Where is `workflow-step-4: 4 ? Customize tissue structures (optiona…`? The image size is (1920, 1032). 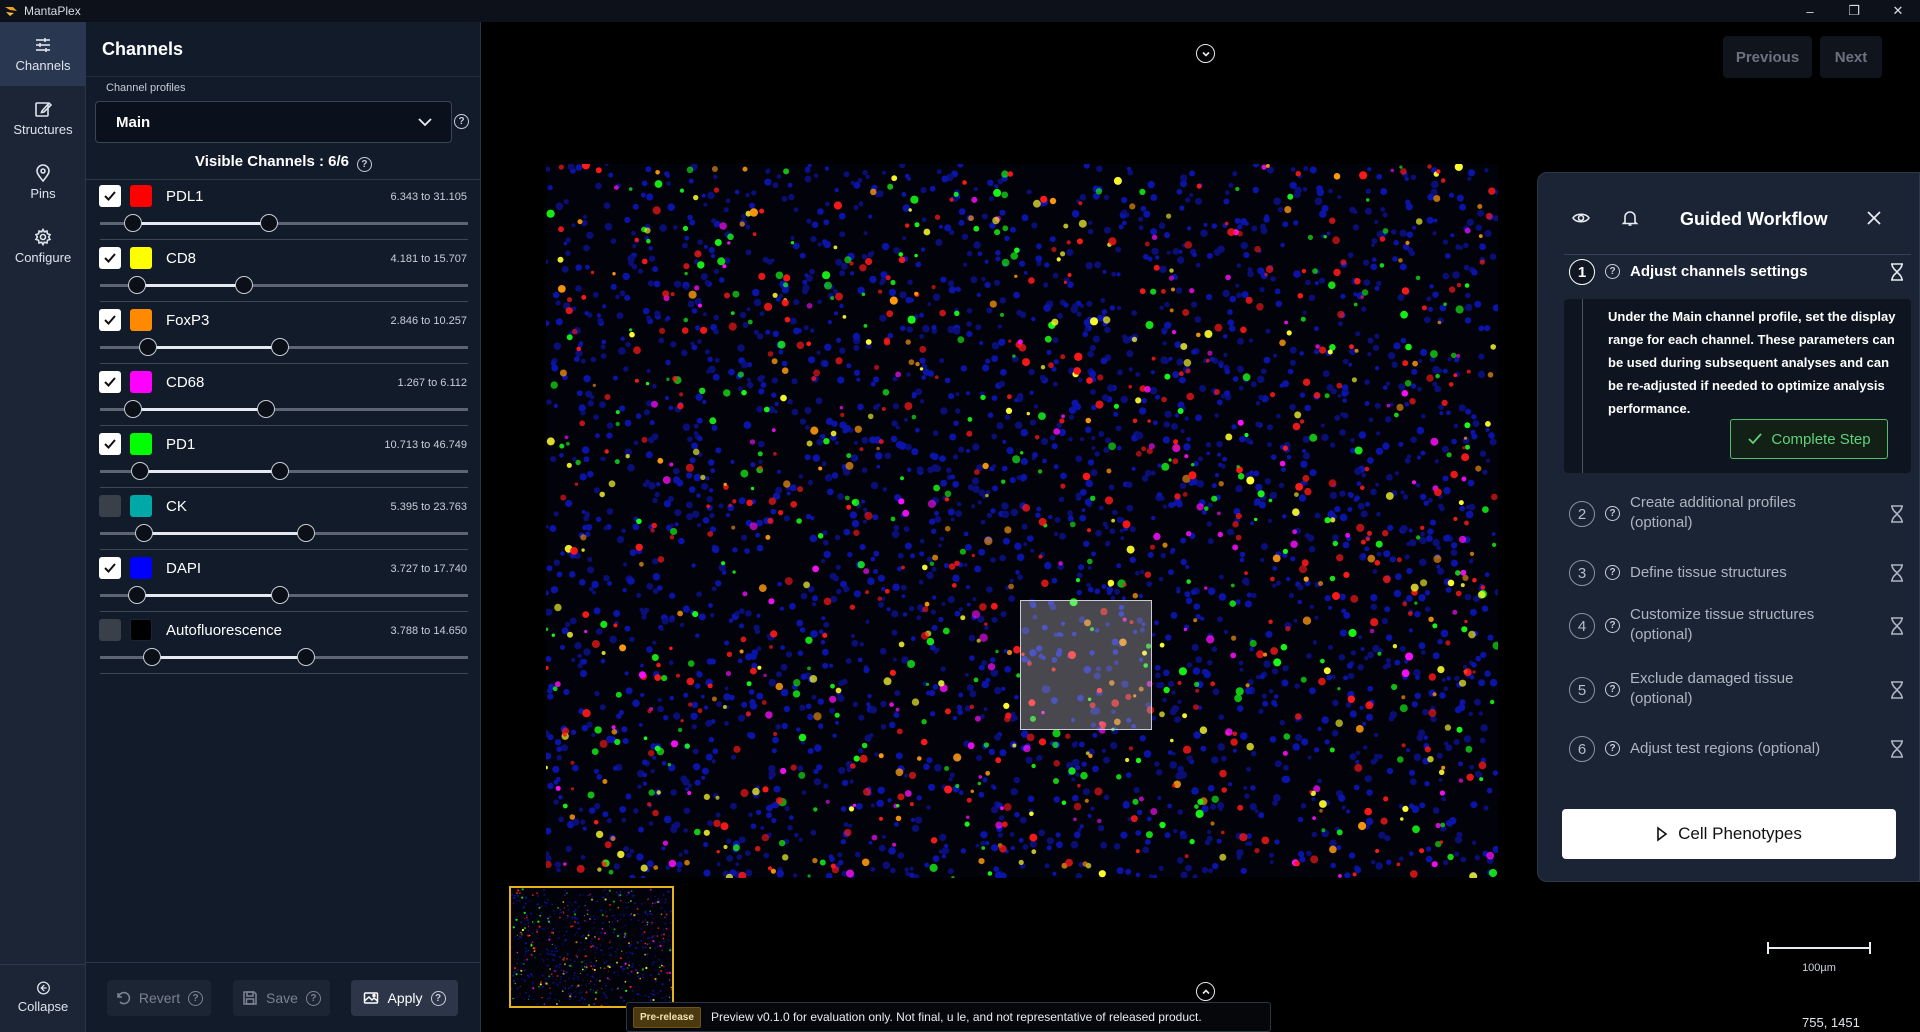 workflow-step-4: 4 ? Customize tissue structures (optiona… is located at coordinates (1737, 627).